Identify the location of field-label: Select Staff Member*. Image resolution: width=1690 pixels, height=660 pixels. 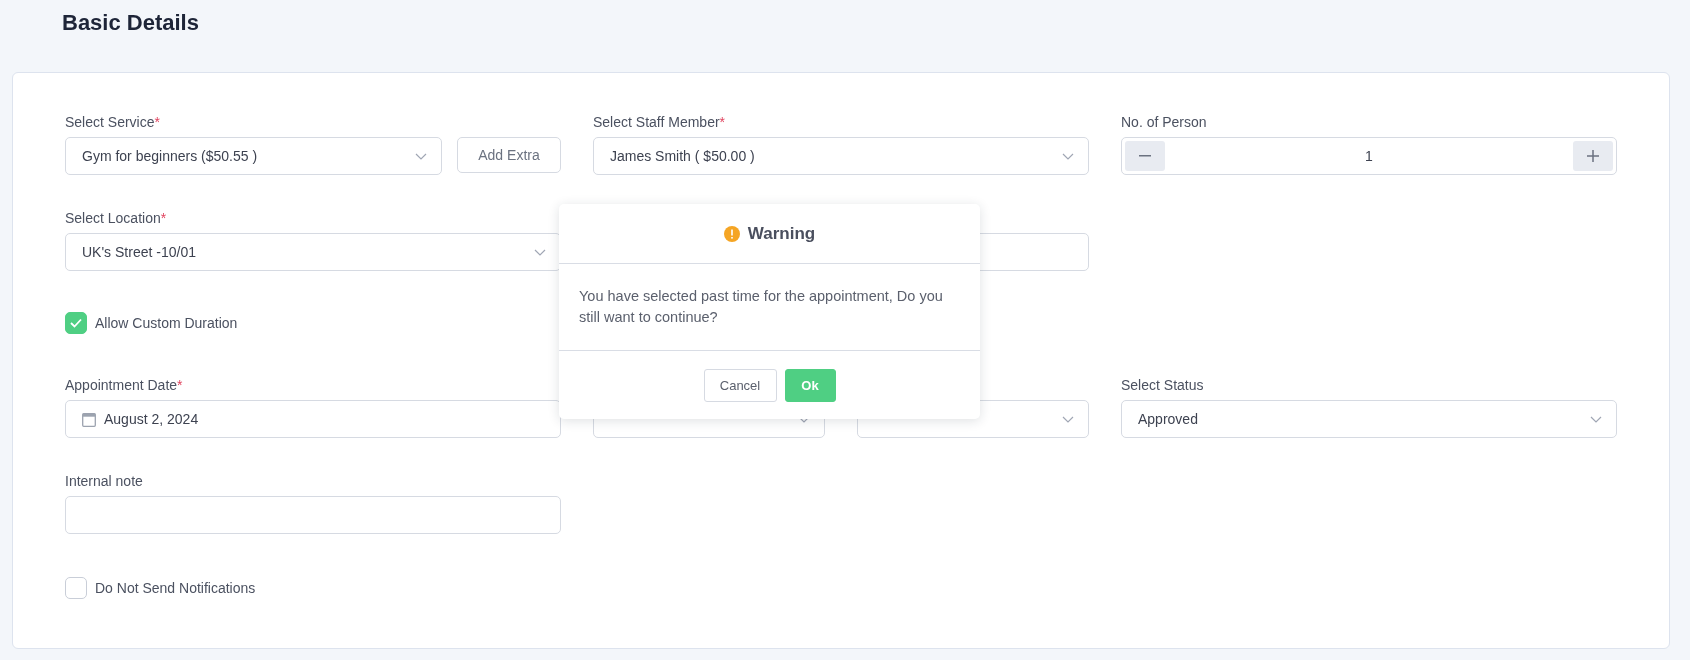
(660, 122).